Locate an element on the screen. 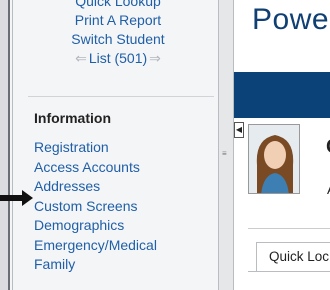  family-link: Family is located at coordinates (95, 265).